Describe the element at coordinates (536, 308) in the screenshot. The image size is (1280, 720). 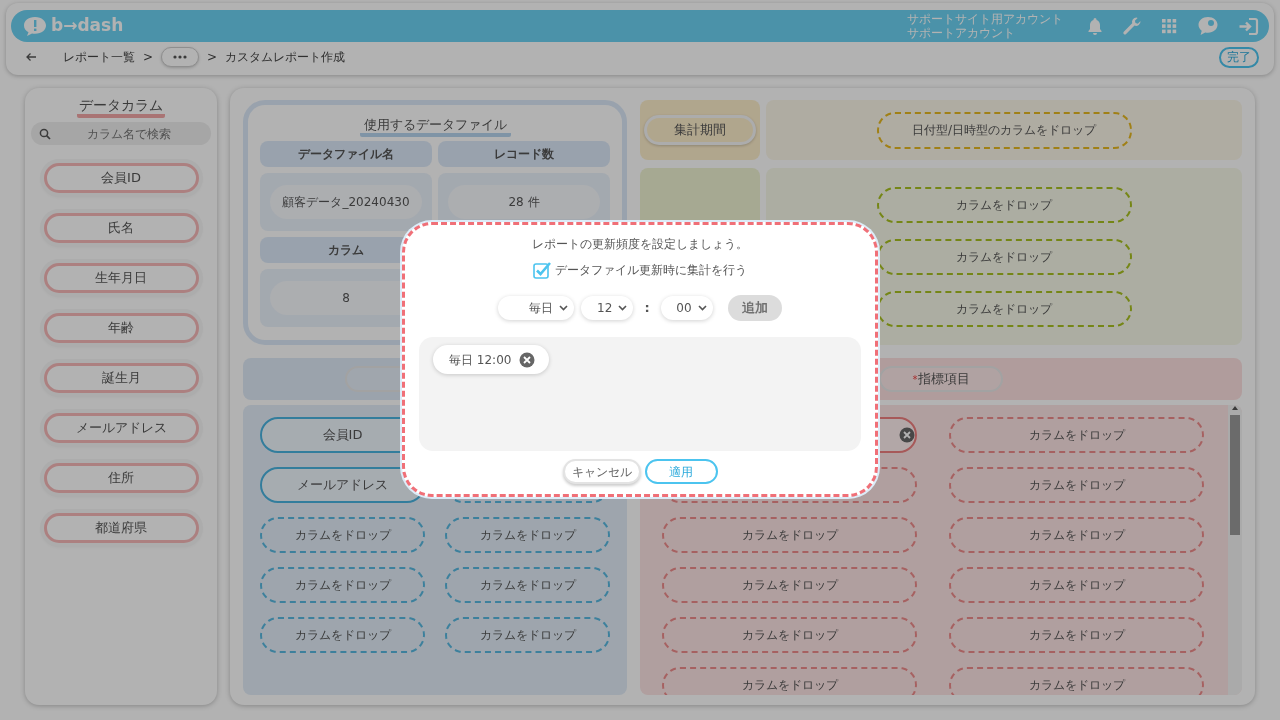
I see `select-field: 毎日` at that location.